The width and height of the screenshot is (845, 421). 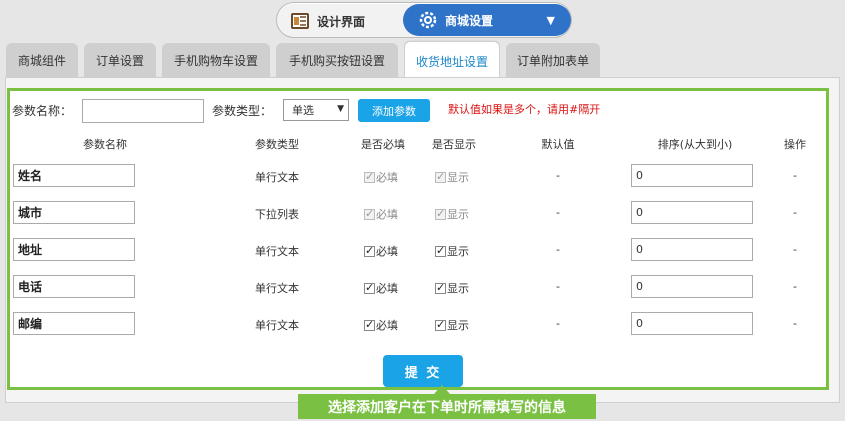 I want to click on param-name-field: 姓名, so click(x=74, y=175).